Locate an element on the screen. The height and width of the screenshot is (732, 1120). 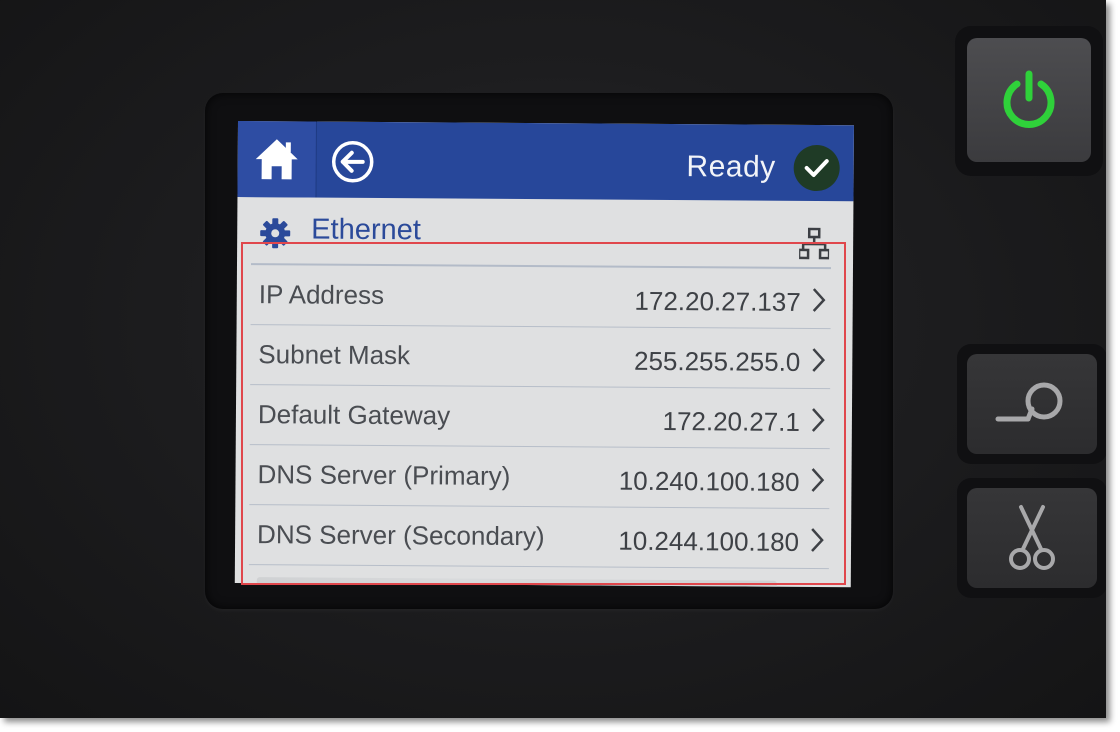
cut-button-face is located at coordinates (1032, 538).